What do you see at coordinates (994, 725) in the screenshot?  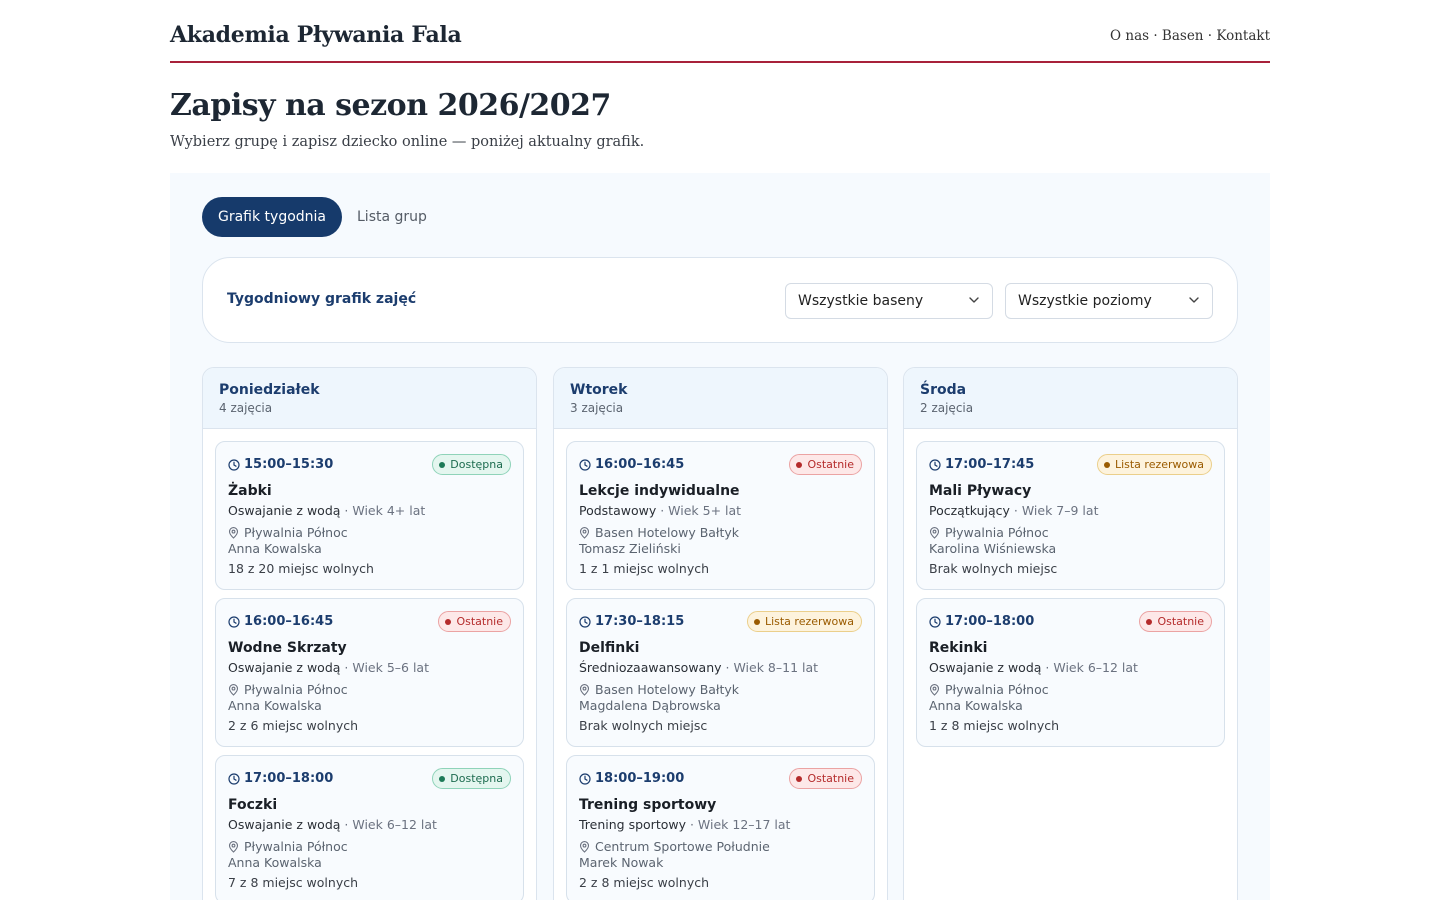 I see `class-seats: 1 z 8 miejsc wolnych` at bounding box center [994, 725].